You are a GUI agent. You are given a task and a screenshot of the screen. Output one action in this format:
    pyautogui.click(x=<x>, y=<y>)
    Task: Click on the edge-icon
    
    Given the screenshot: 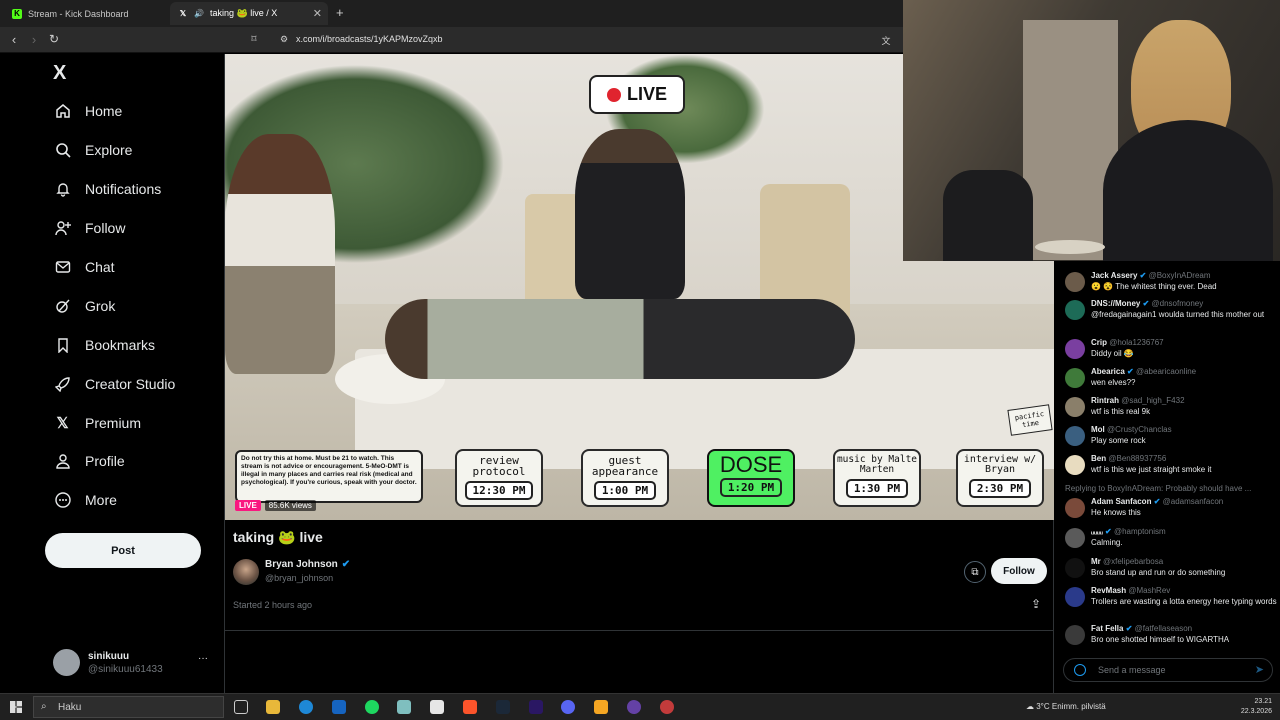 What is the action you would take?
    pyautogui.click(x=306, y=707)
    